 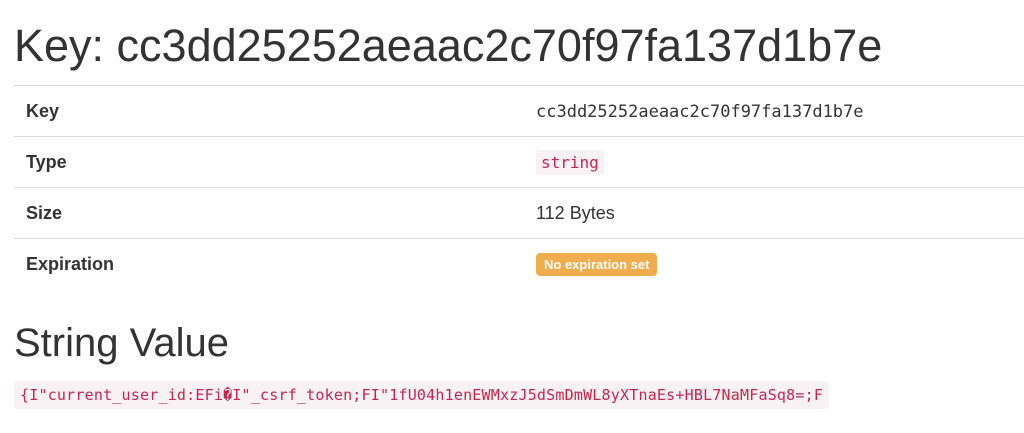 I want to click on table-row: Size 112 Bytes, so click(x=519, y=213).